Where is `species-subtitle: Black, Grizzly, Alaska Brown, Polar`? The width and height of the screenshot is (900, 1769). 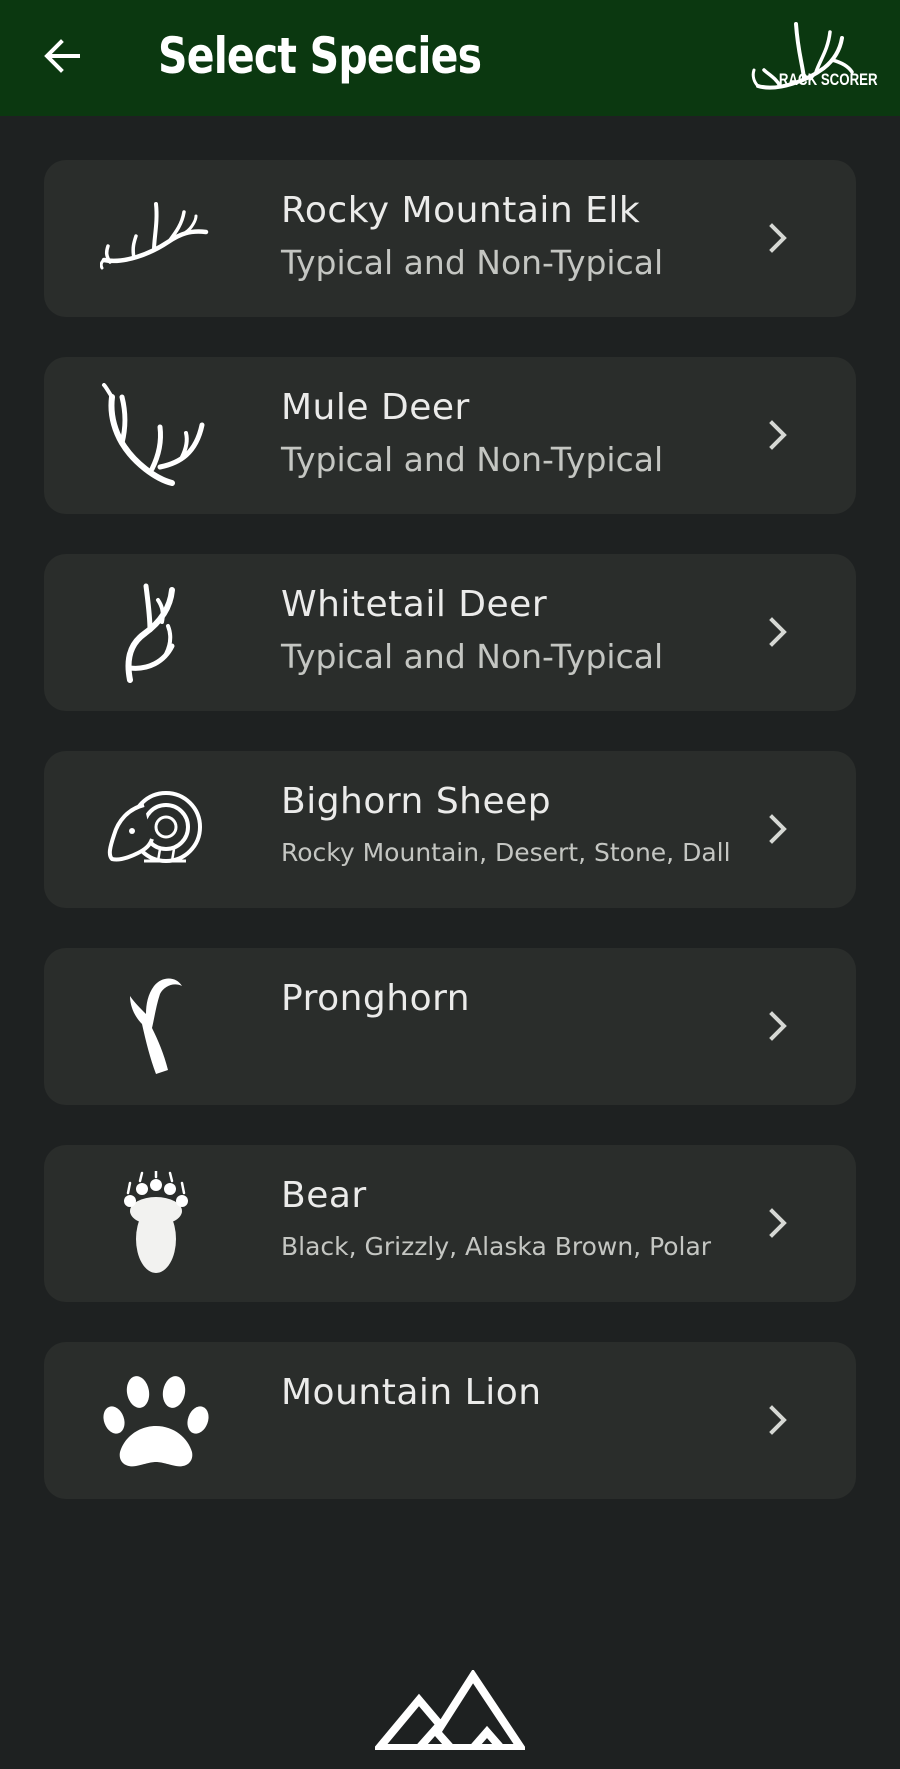
species-subtitle: Black, Grizzly, Alaska Brown, Polar is located at coordinates (496, 1246).